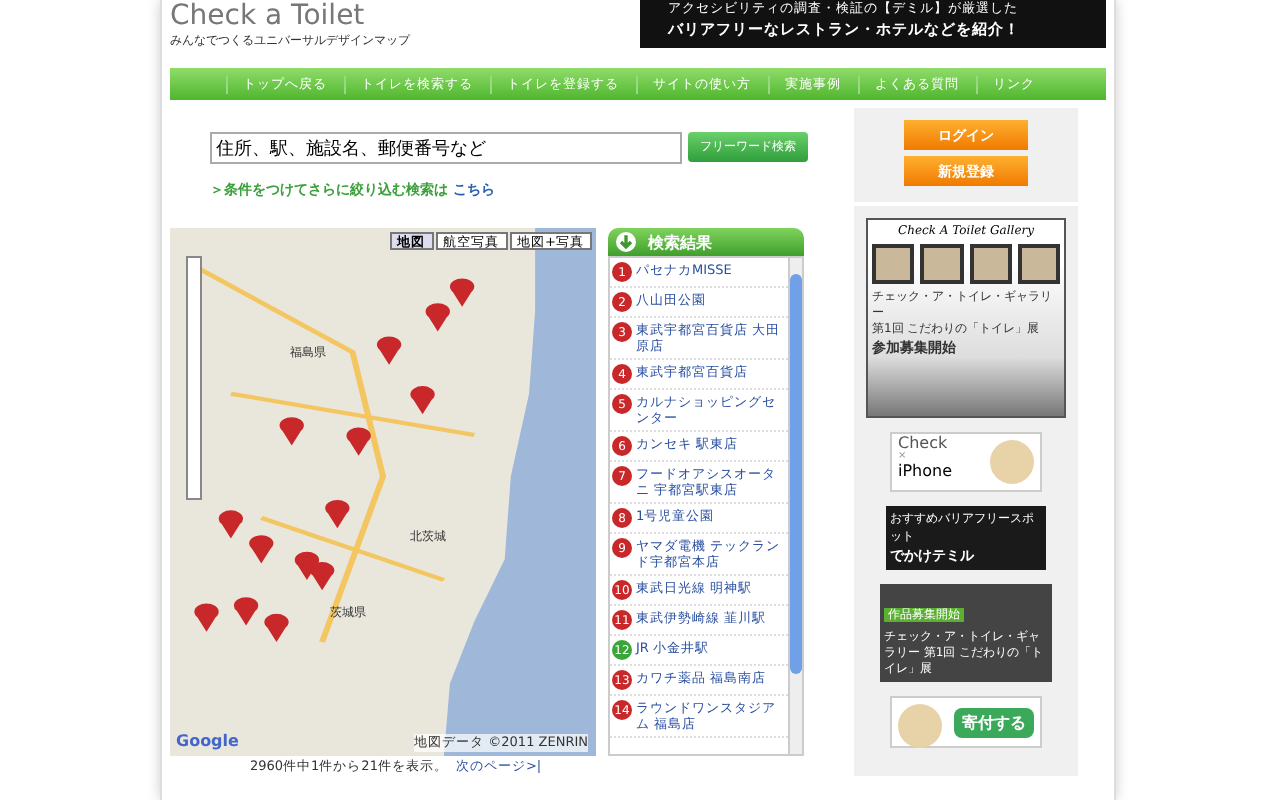  I want to click on results-title: 検索結果, so click(680, 242).